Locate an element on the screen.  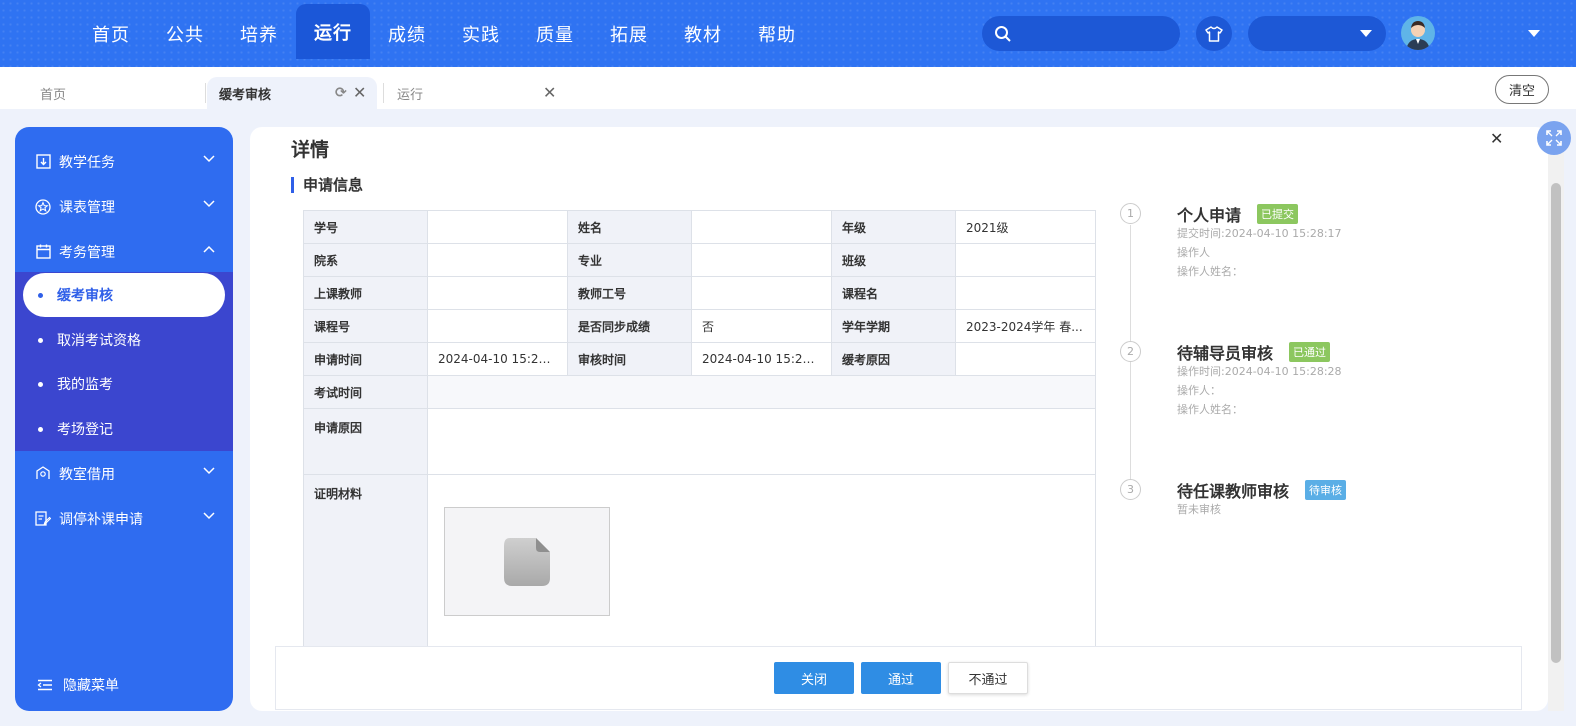
star-circle-icon is located at coordinates (43, 206).